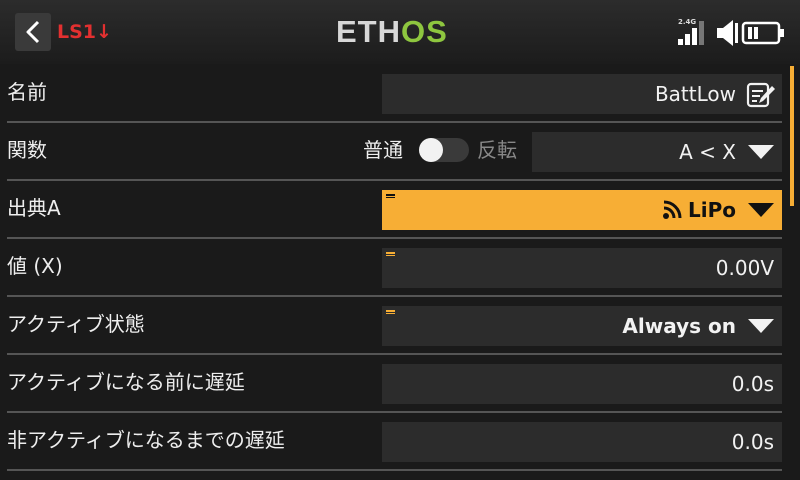 Image resolution: width=800 pixels, height=480 pixels. What do you see at coordinates (582, 326) in the screenshot?
I see `active-state-dropdown: Always on` at bounding box center [582, 326].